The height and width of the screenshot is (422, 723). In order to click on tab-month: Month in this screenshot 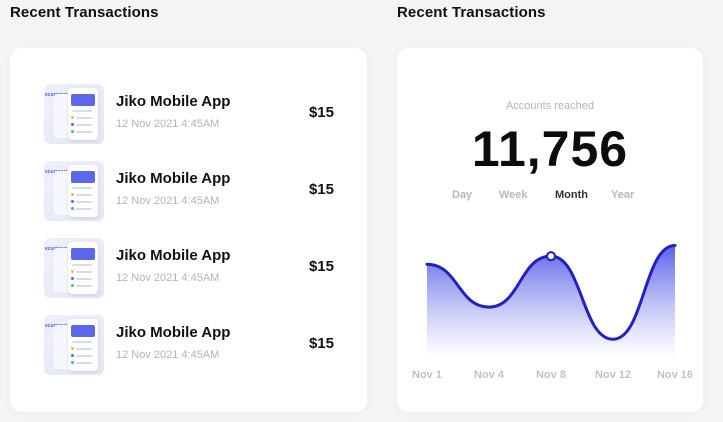, I will do `click(571, 195)`.